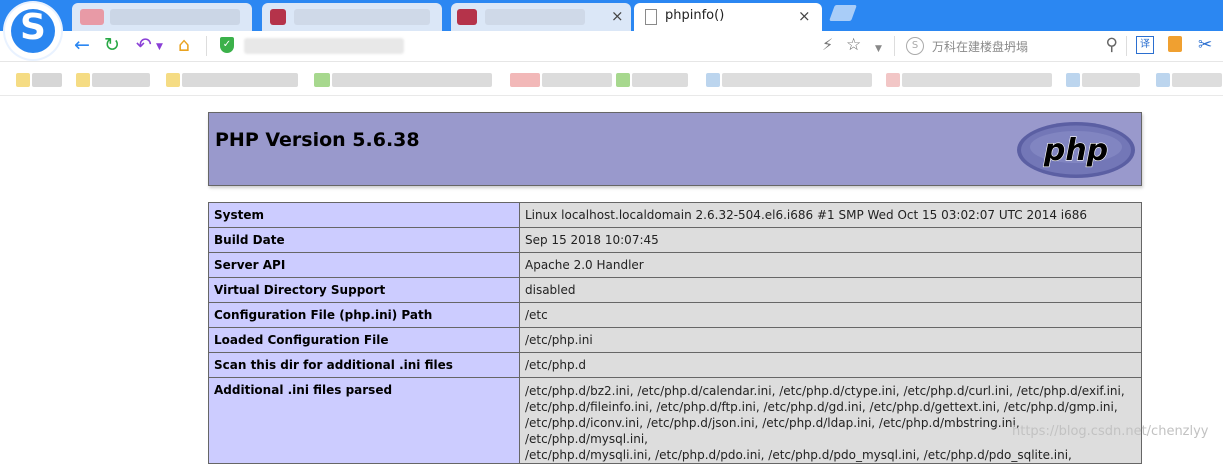 The height and width of the screenshot is (464, 1223). Describe the element at coordinates (651, 17) in the screenshot. I see `document-icon` at that location.